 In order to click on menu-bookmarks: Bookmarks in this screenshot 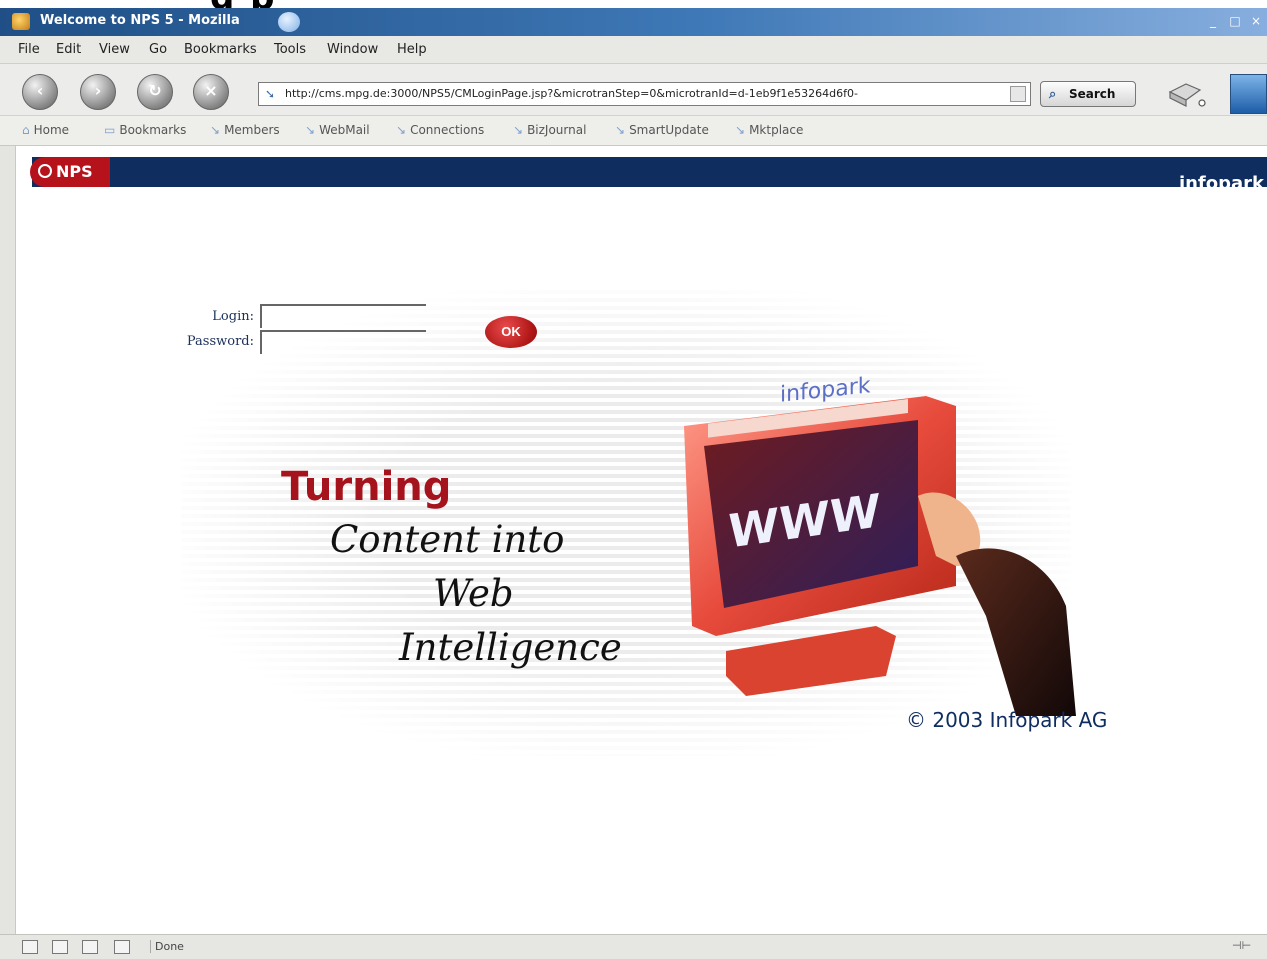, I will do `click(220, 49)`.